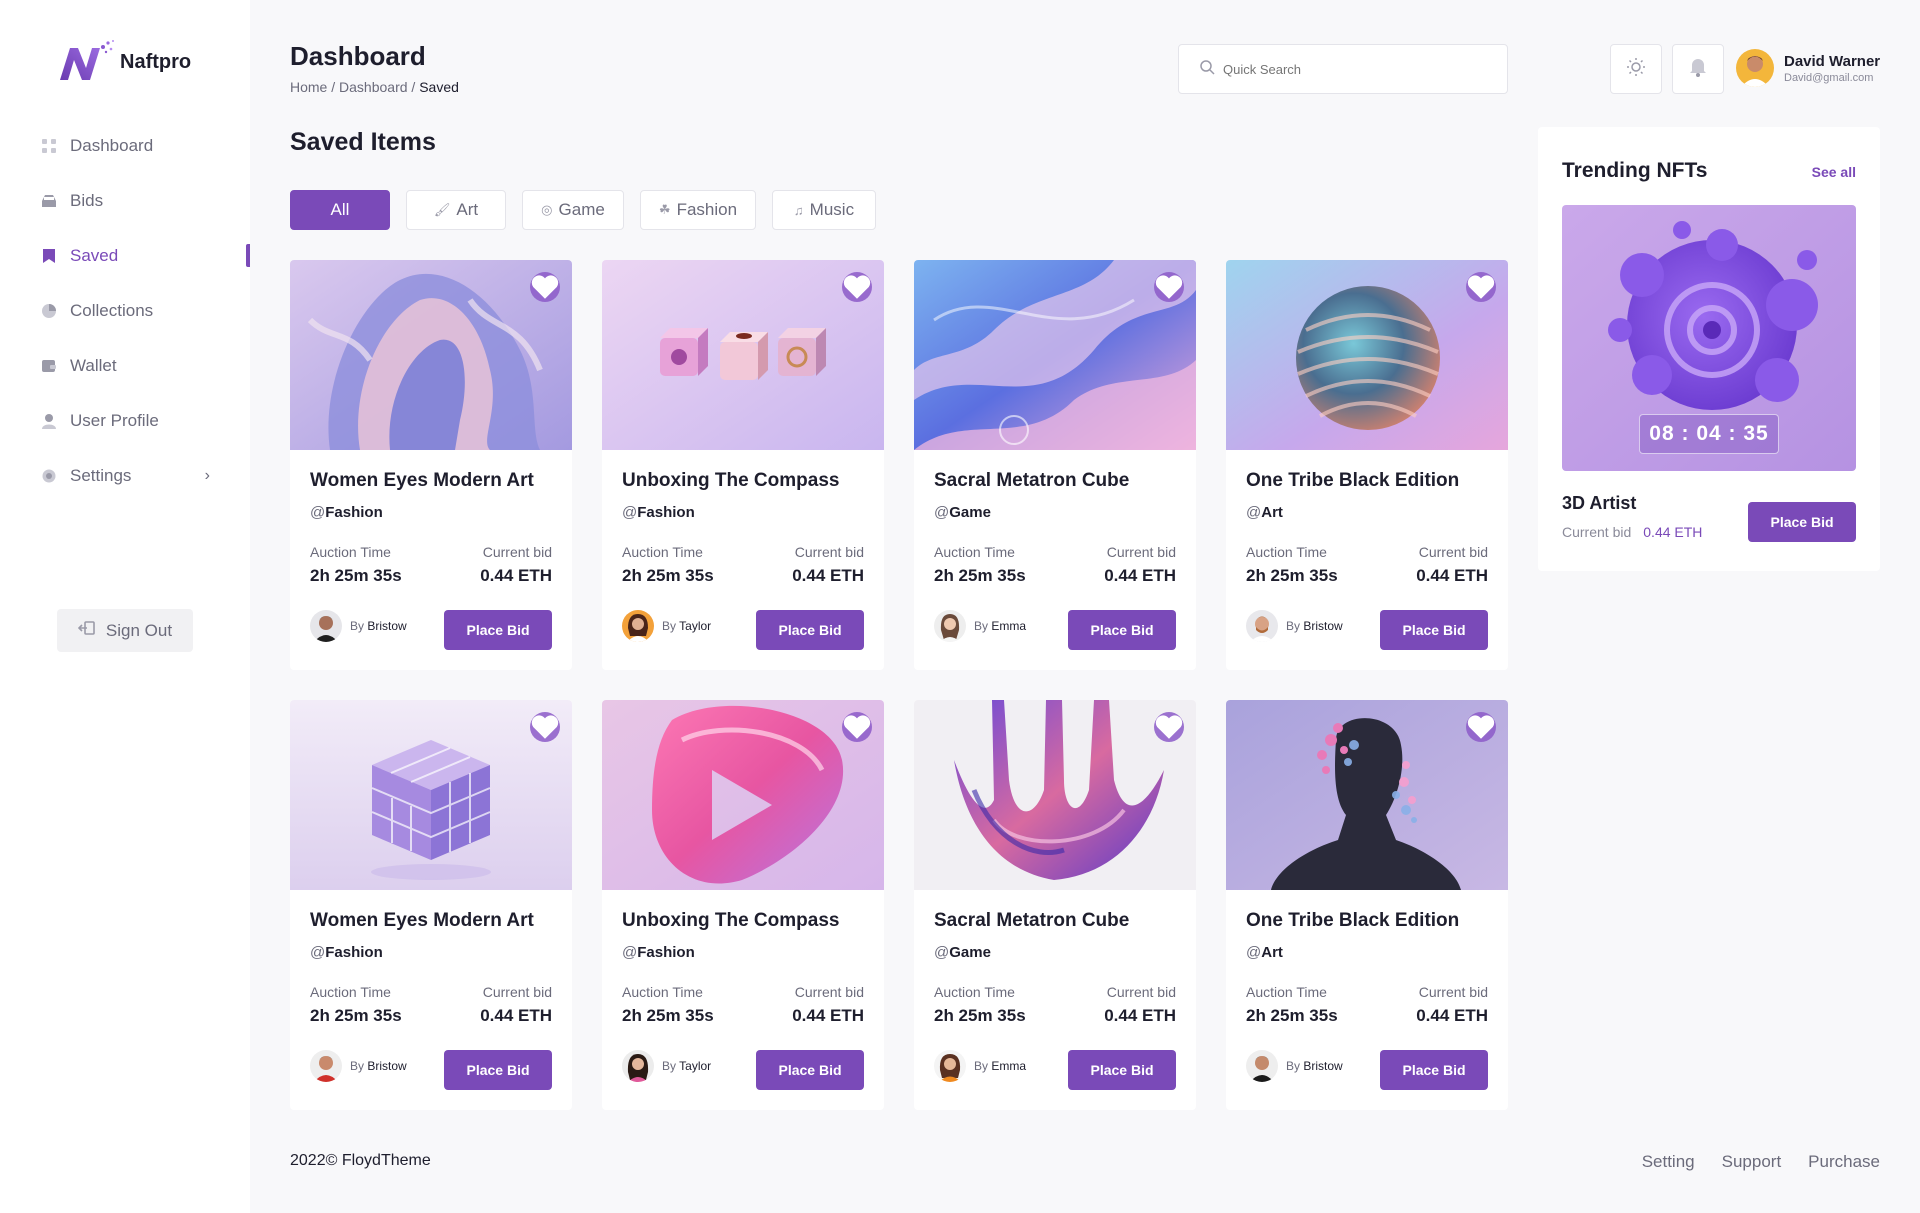 The image size is (1920, 1213). Describe the element at coordinates (340, 210) in the screenshot. I see `filter-all: All` at that location.